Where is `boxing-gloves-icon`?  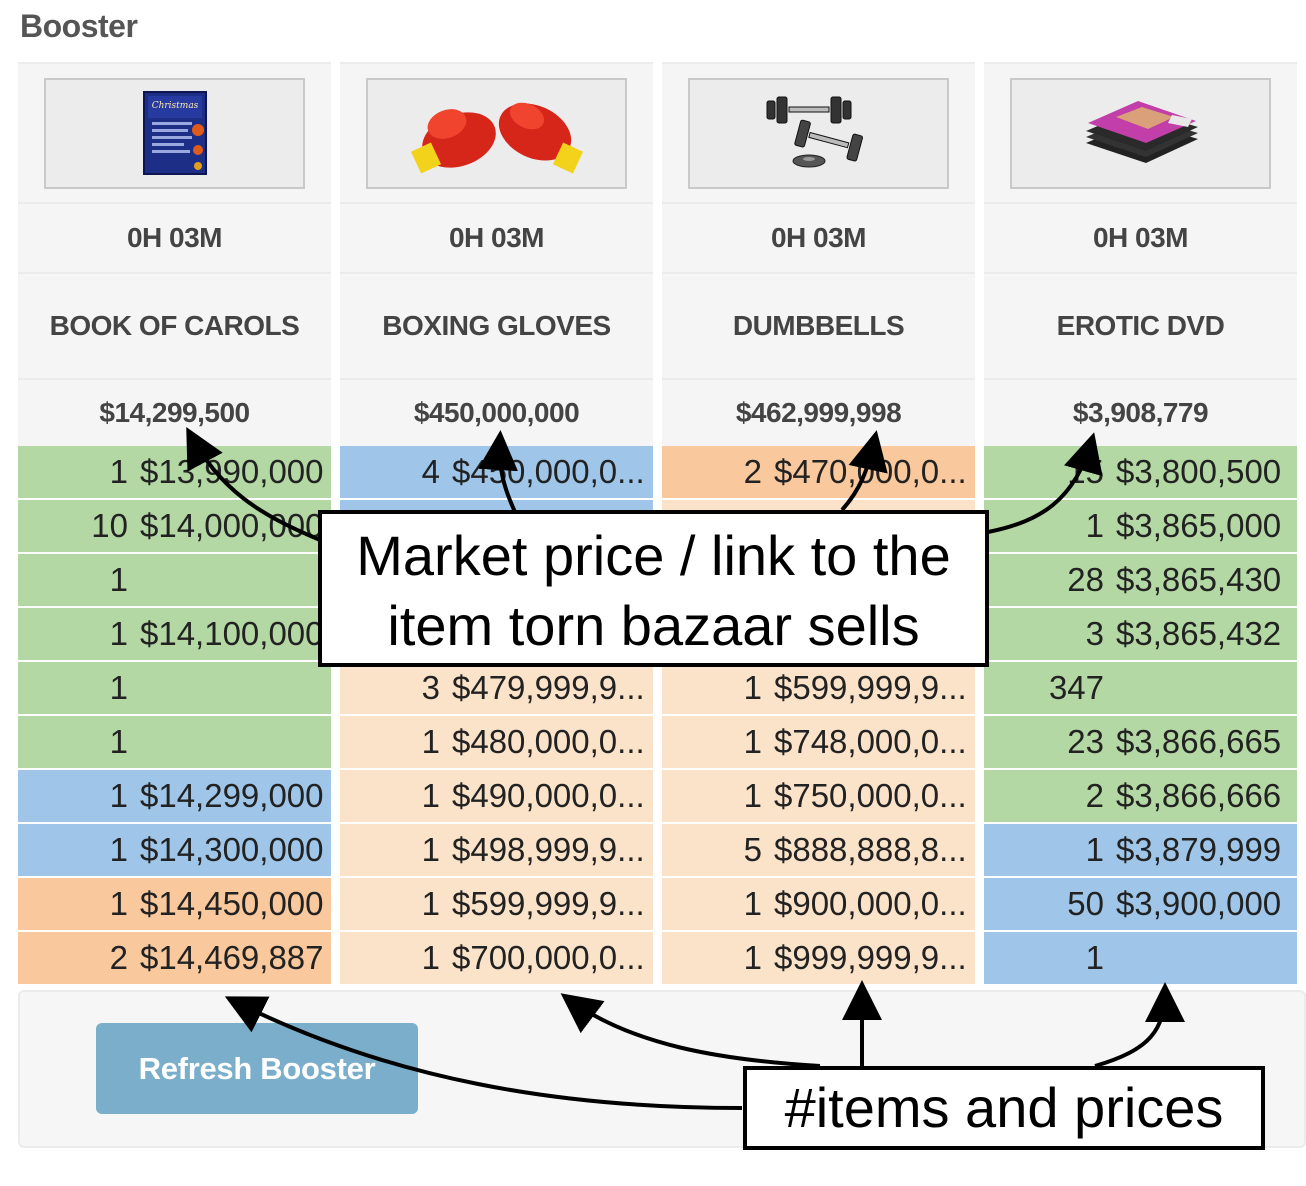 boxing-gloves-icon is located at coordinates (496, 138).